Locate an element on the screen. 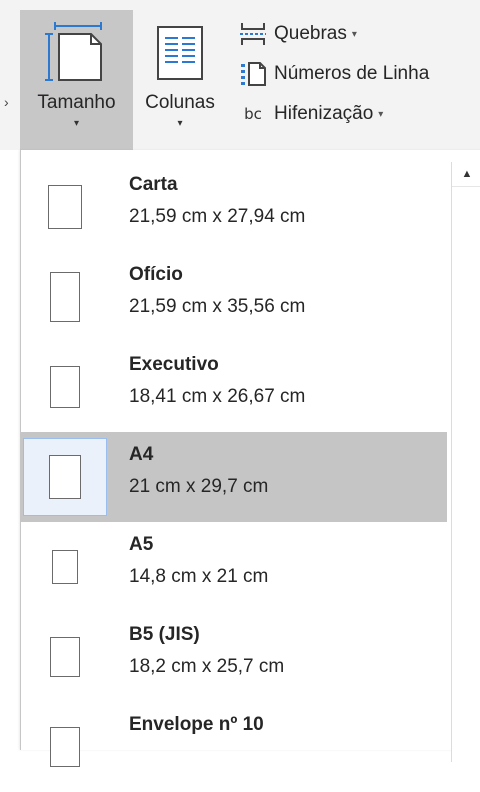  page-size-option: B5 (JIS) 18,2 cm x 25,7 cm is located at coordinates (234, 657).